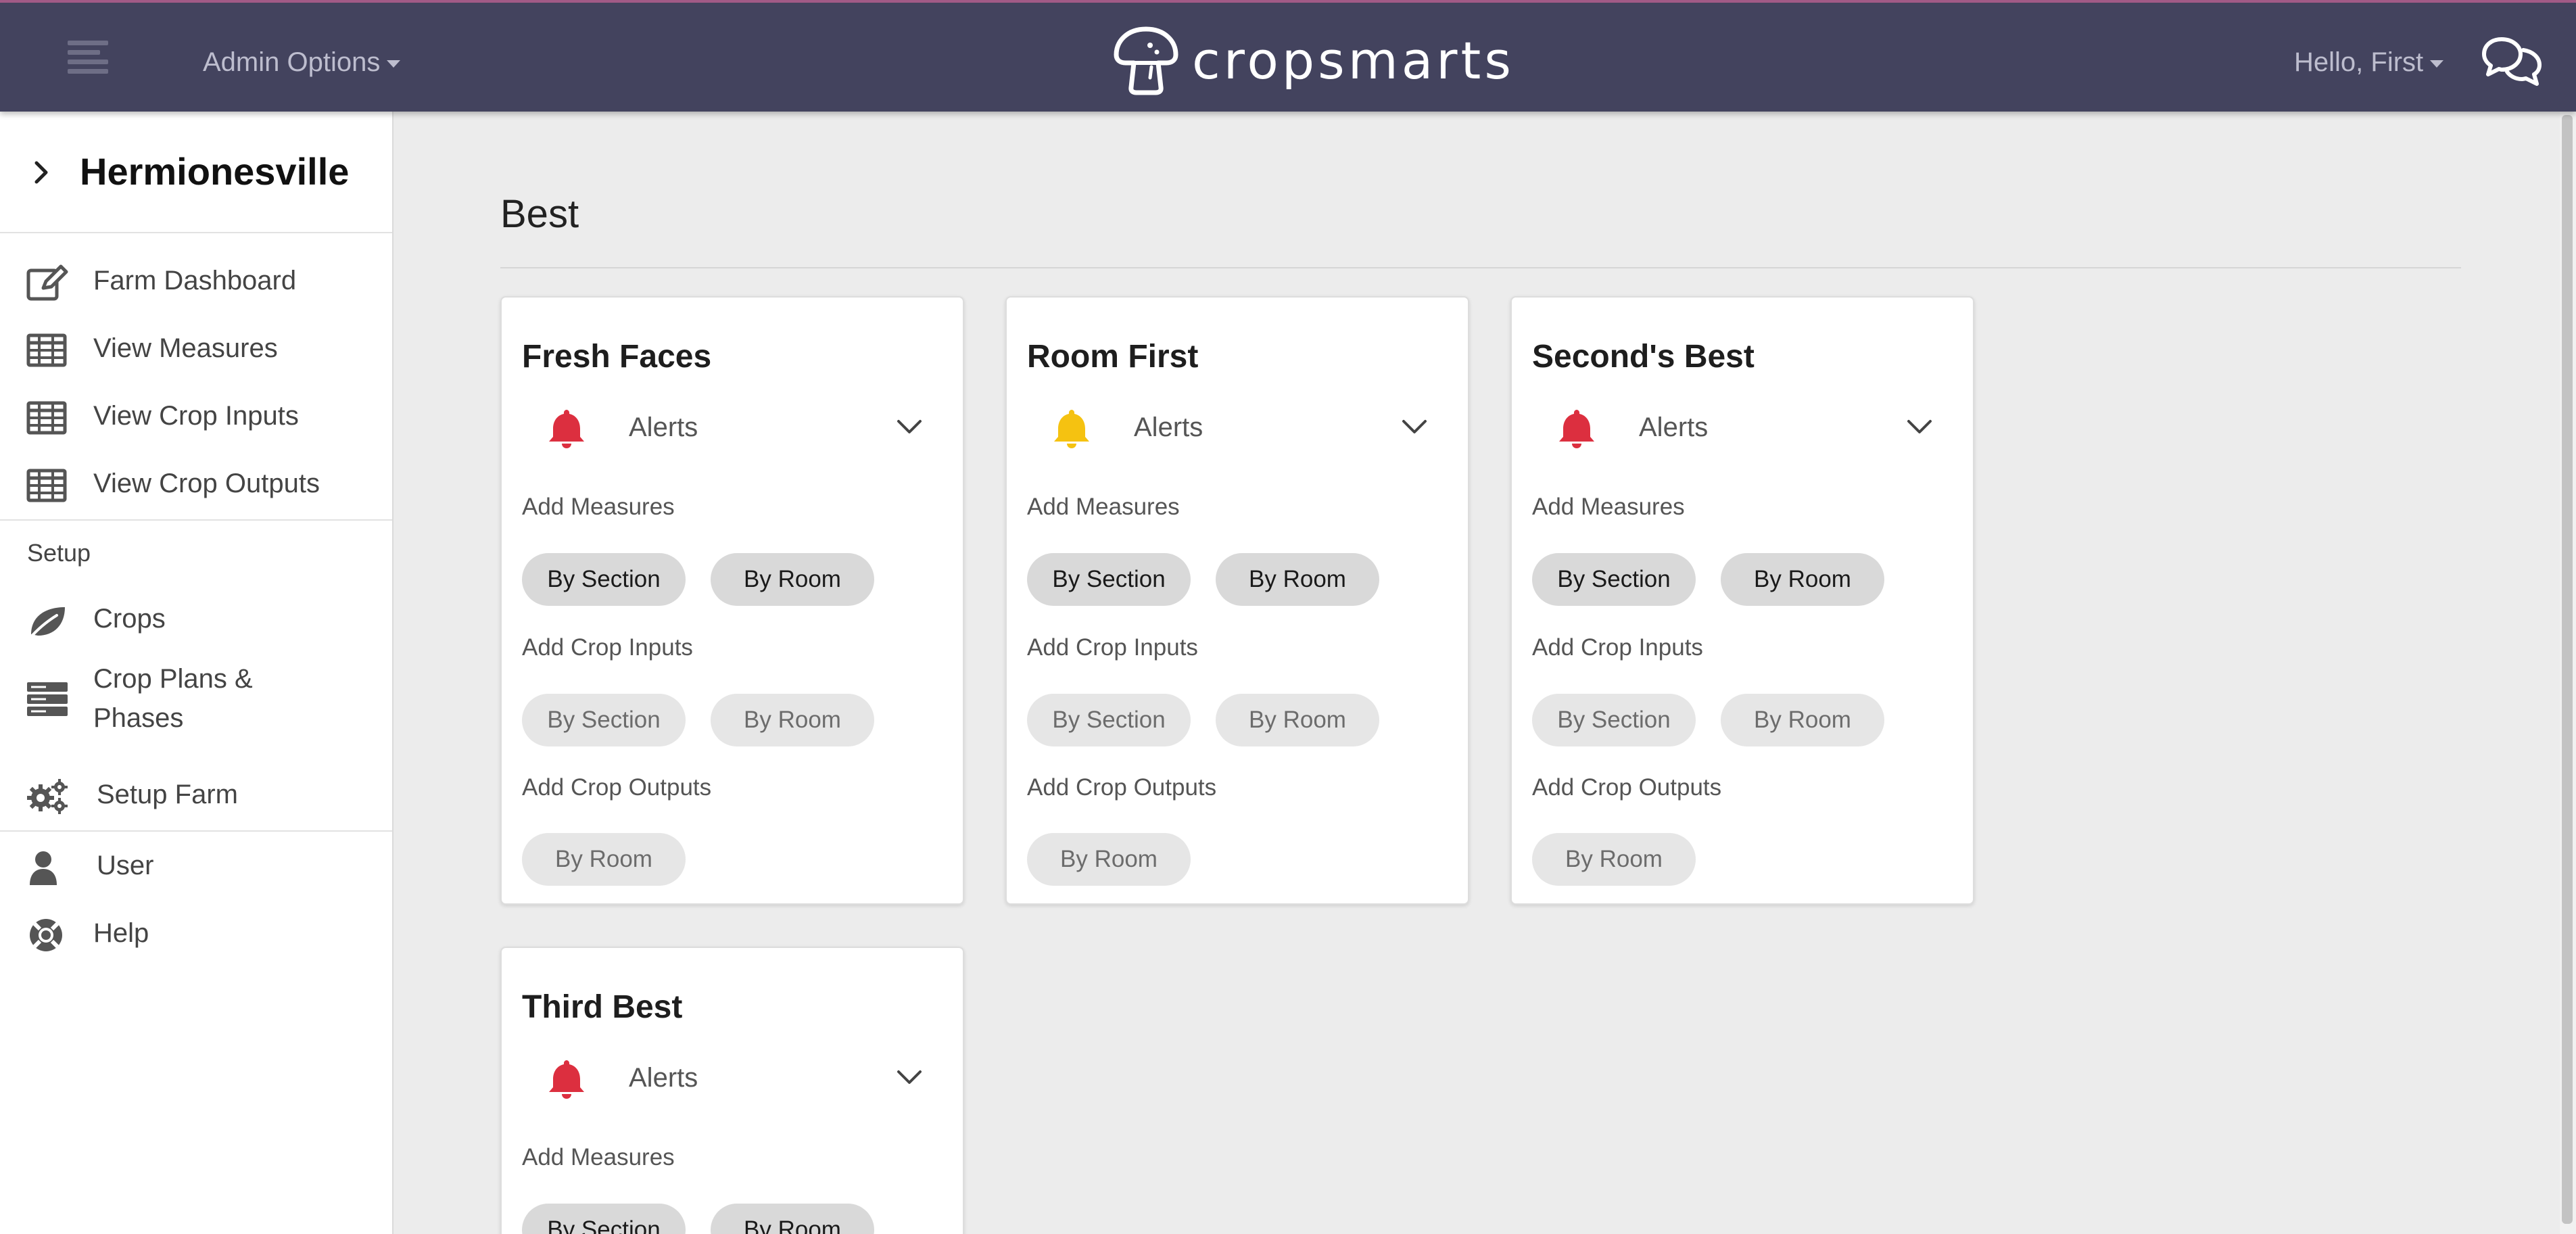 This screenshot has width=2576, height=1234. I want to click on sidebar-item-setup-farm: Setup Farm, so click(196, 794).